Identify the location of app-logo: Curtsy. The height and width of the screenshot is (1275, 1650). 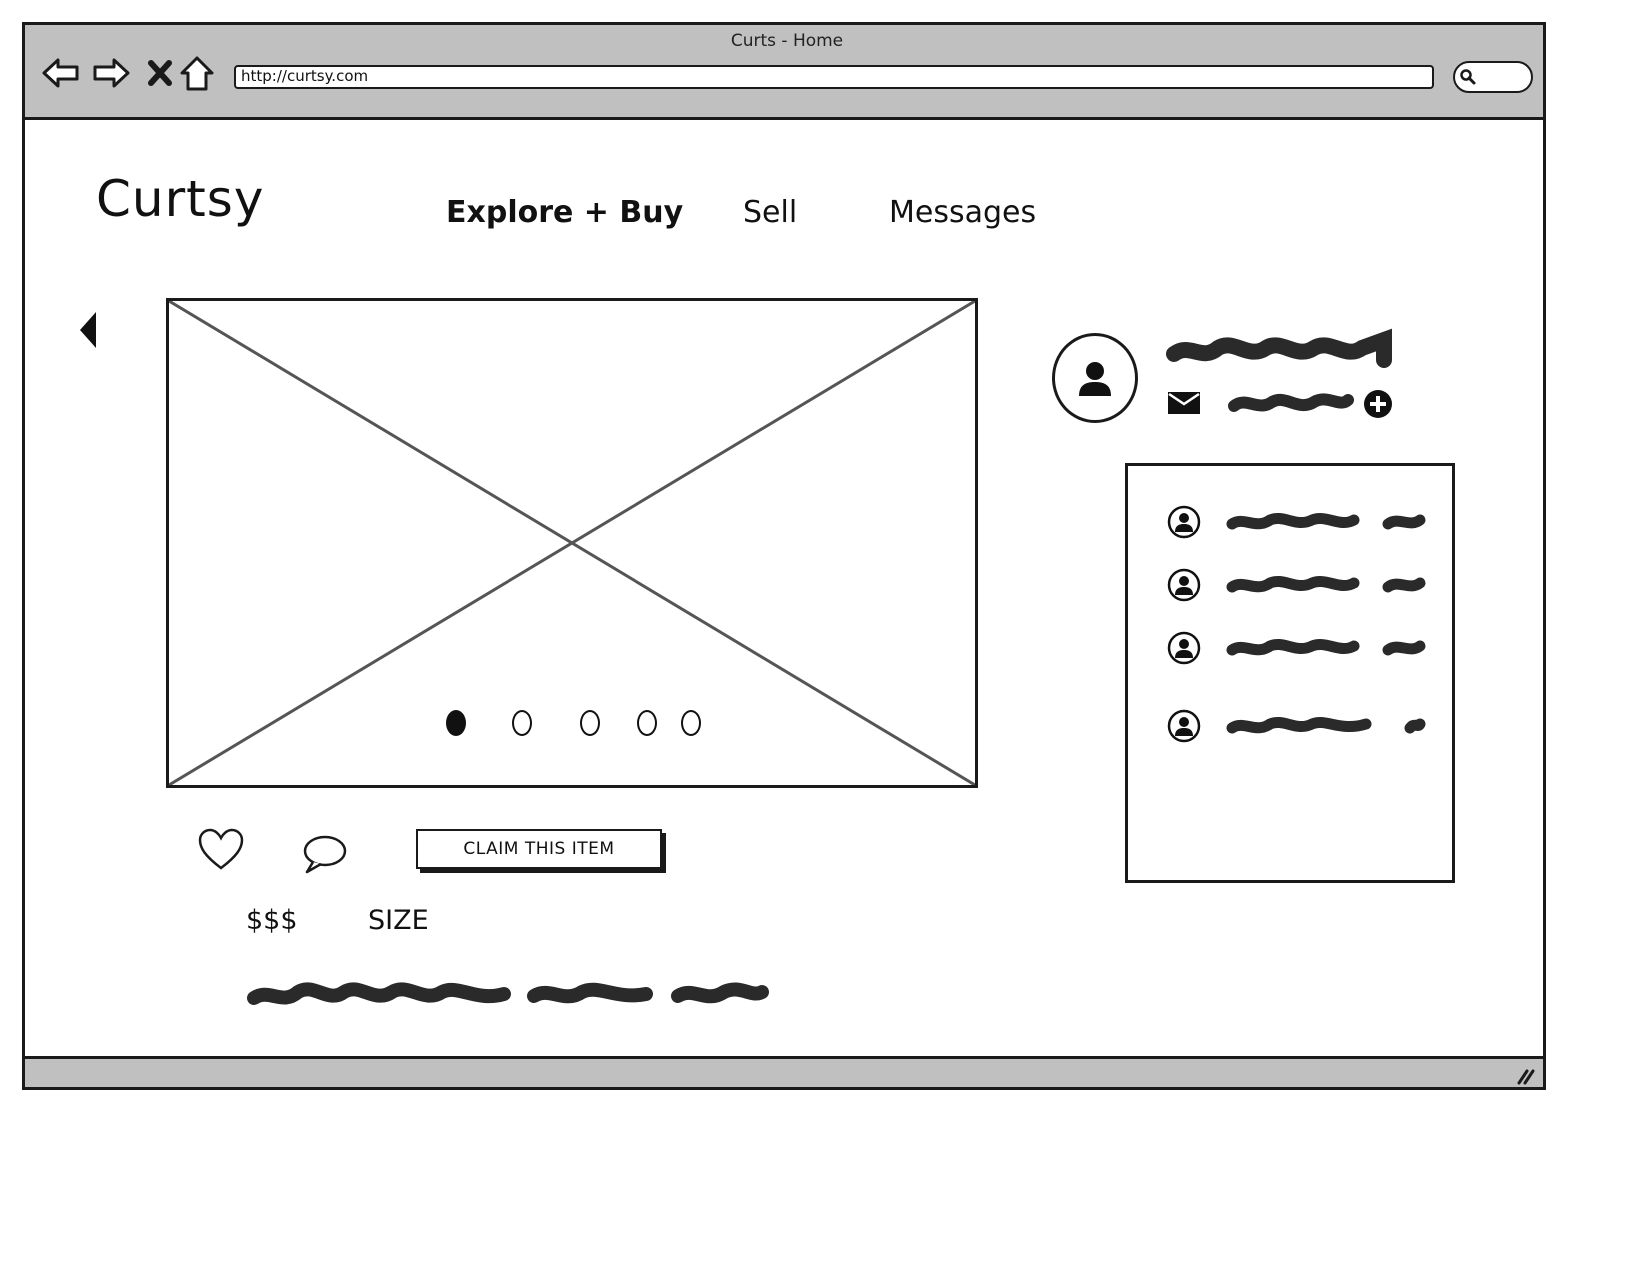
(180, 199).